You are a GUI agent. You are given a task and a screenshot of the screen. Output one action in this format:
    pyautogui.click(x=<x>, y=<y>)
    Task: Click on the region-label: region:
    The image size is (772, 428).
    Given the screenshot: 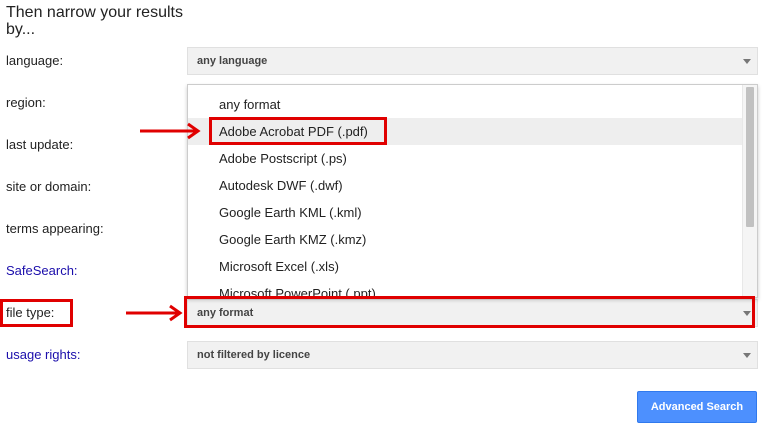 What is the action you would take?
    pyautogui.click(x=26, y=102)
    